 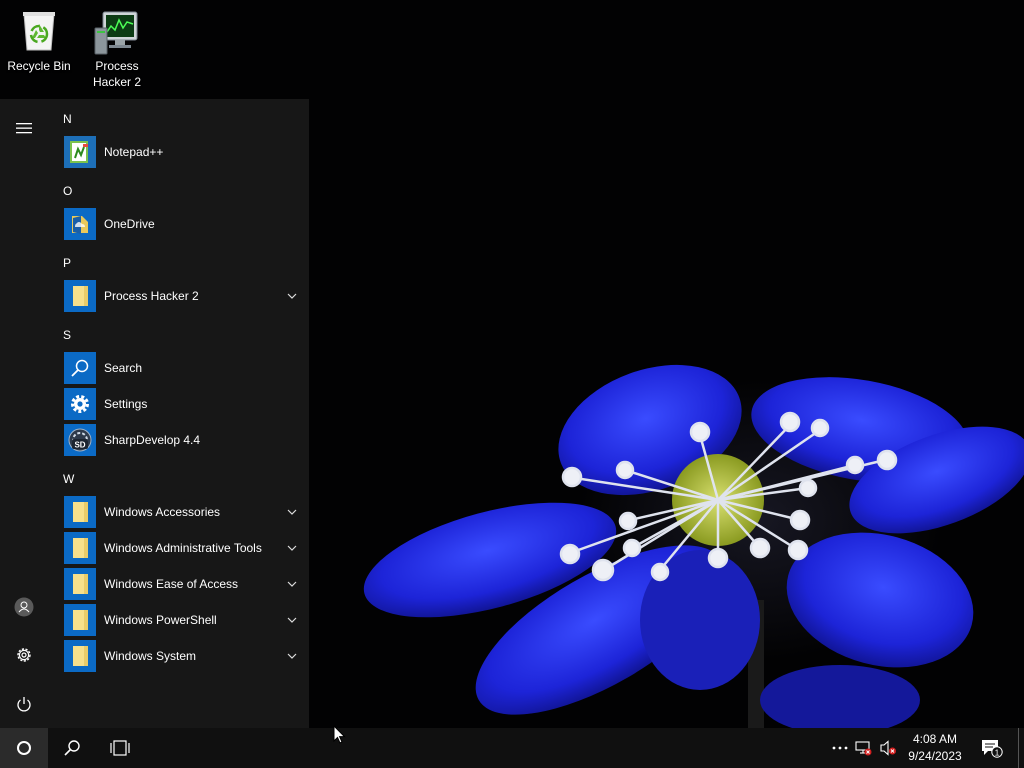 I want to click on app-item-settings: Settings, so click(x=182, y=404).